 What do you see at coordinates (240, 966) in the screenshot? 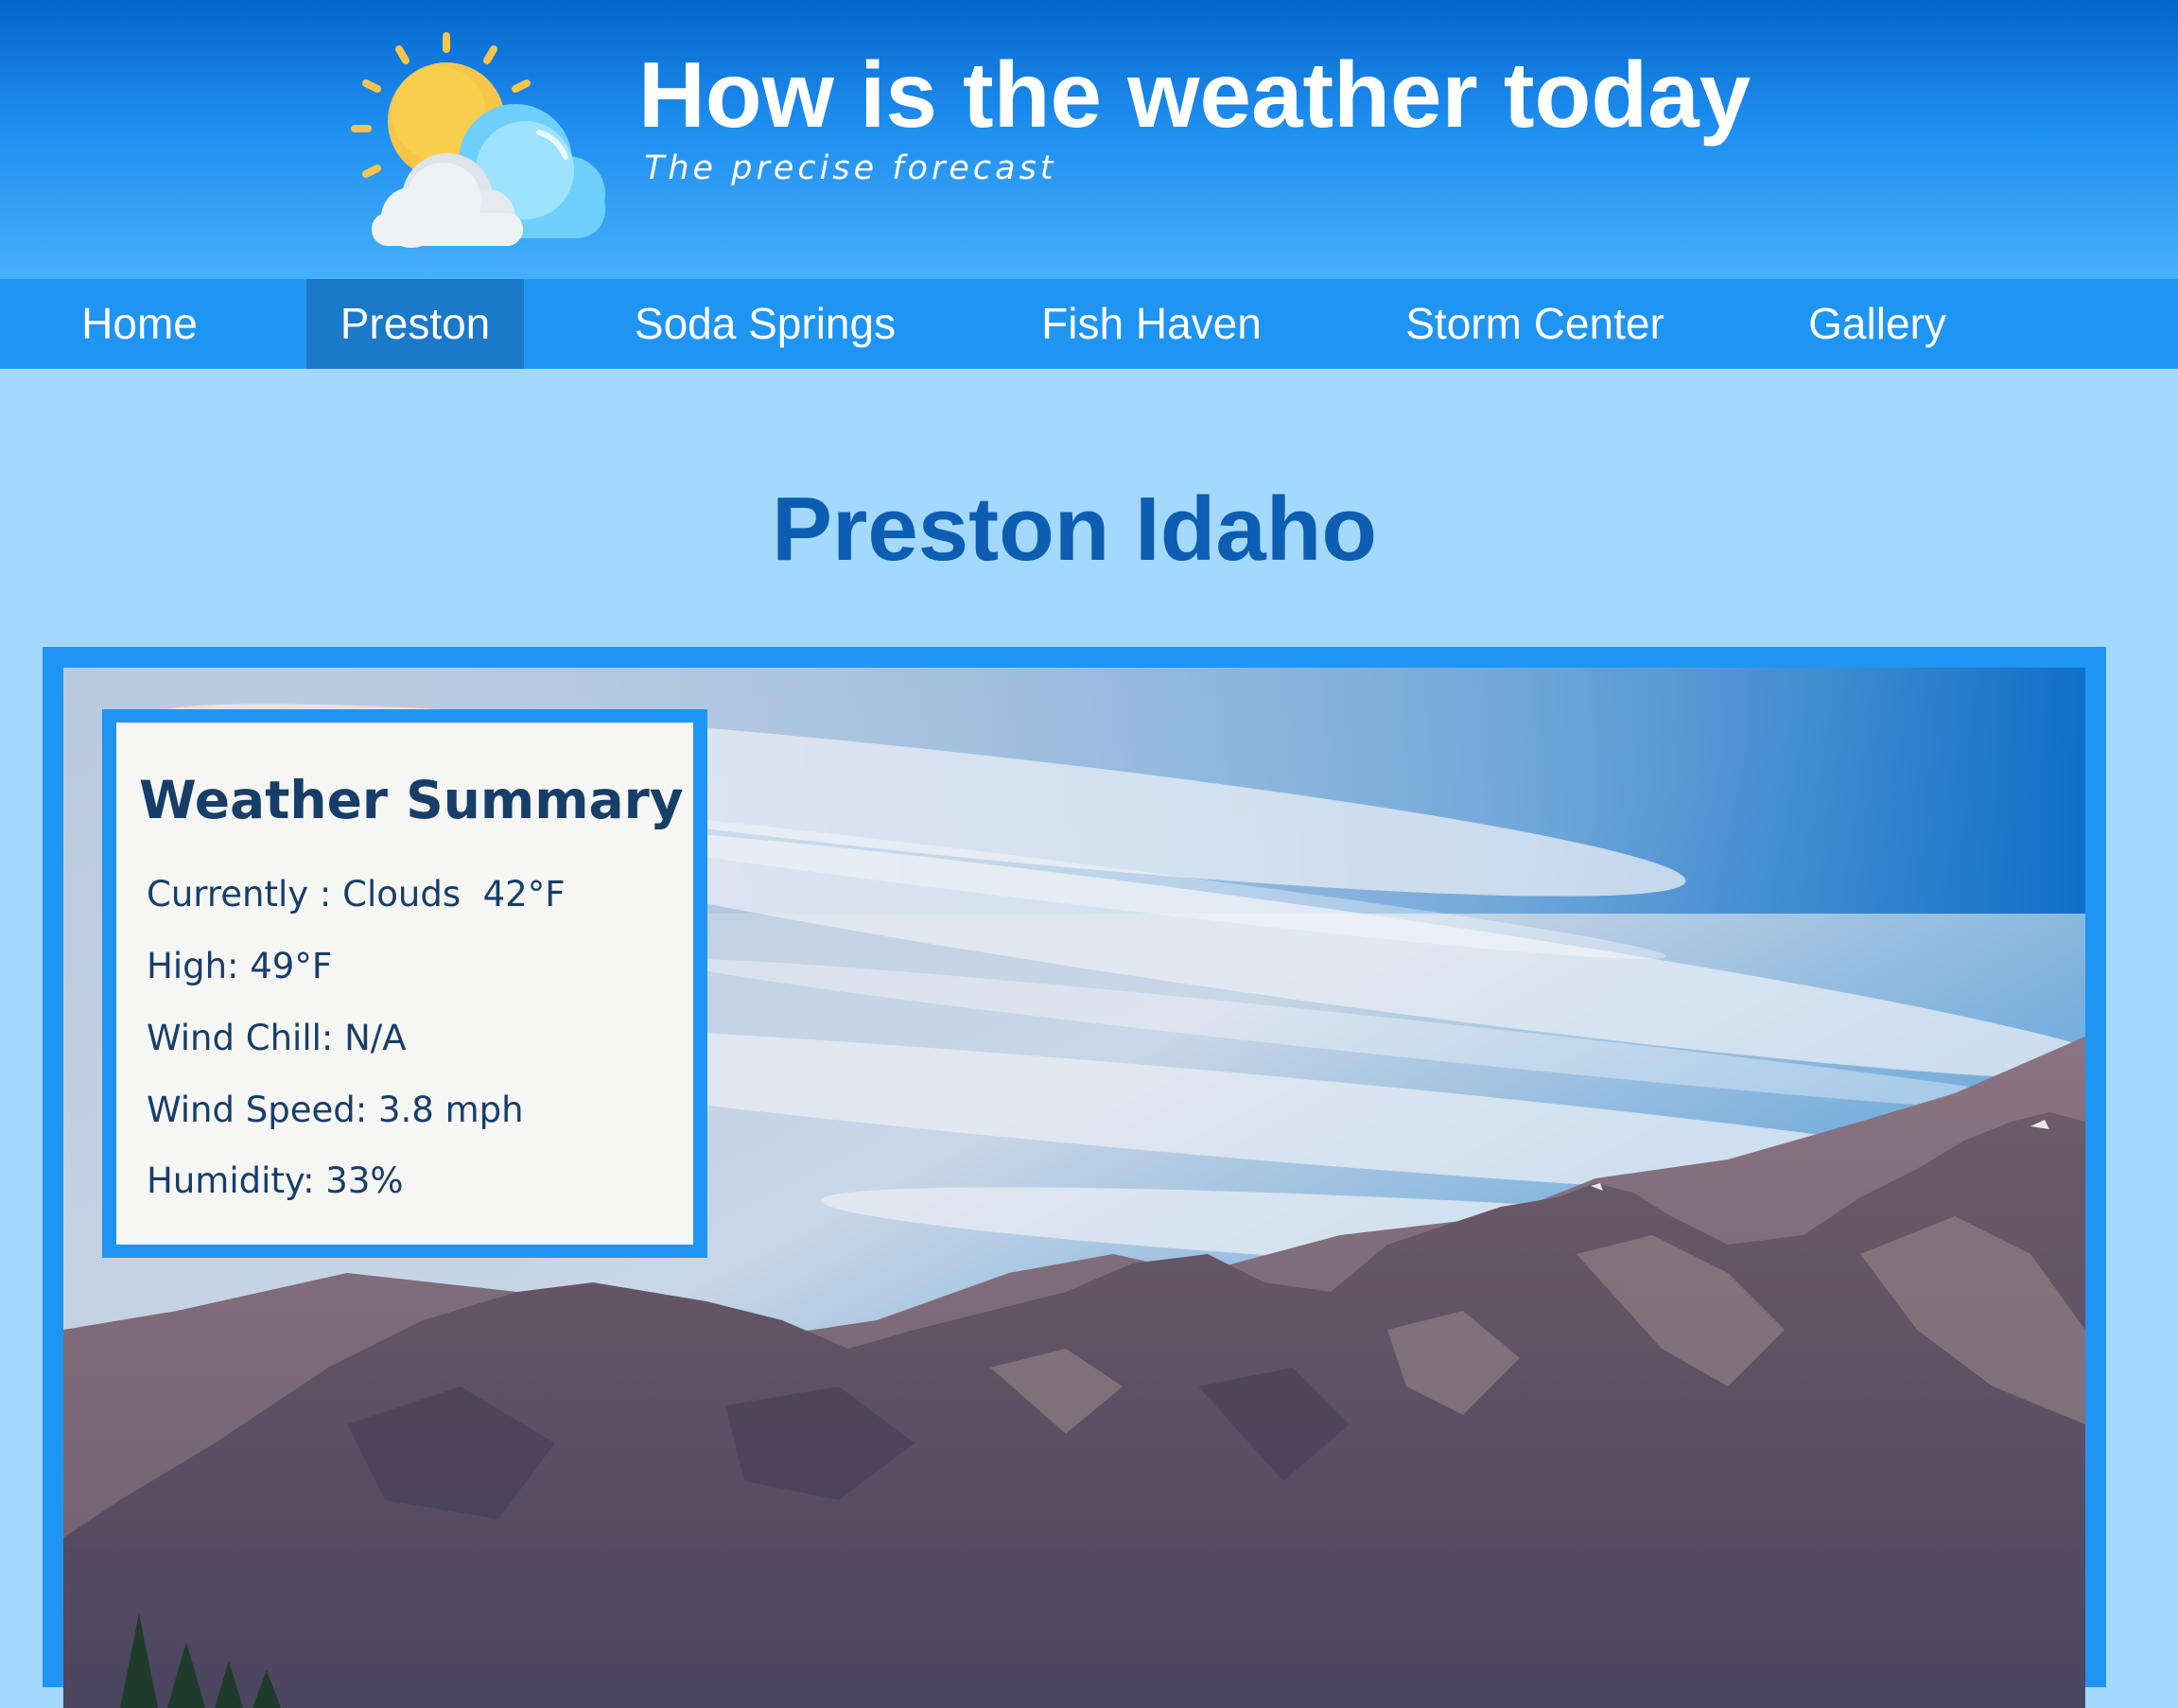
I see `summary-high: High: 49°F` at bounding box center [240, 966].